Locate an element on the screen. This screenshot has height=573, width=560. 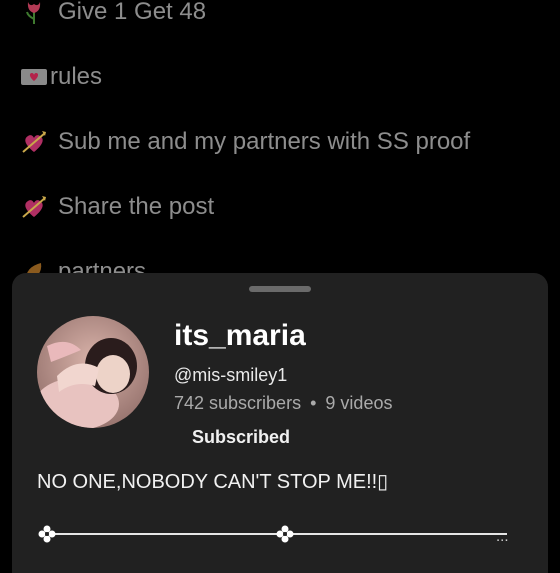
description-divider is located at coordinates (272, 534).